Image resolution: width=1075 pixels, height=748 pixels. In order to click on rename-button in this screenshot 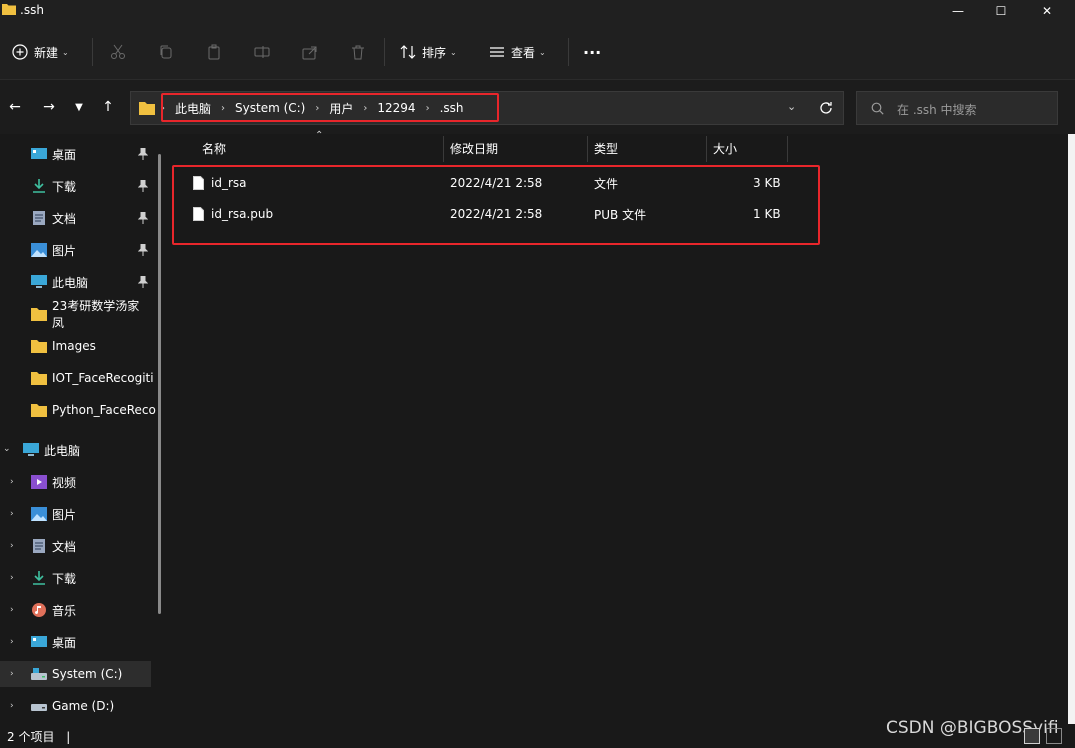, I will do `click(262, 52)`.